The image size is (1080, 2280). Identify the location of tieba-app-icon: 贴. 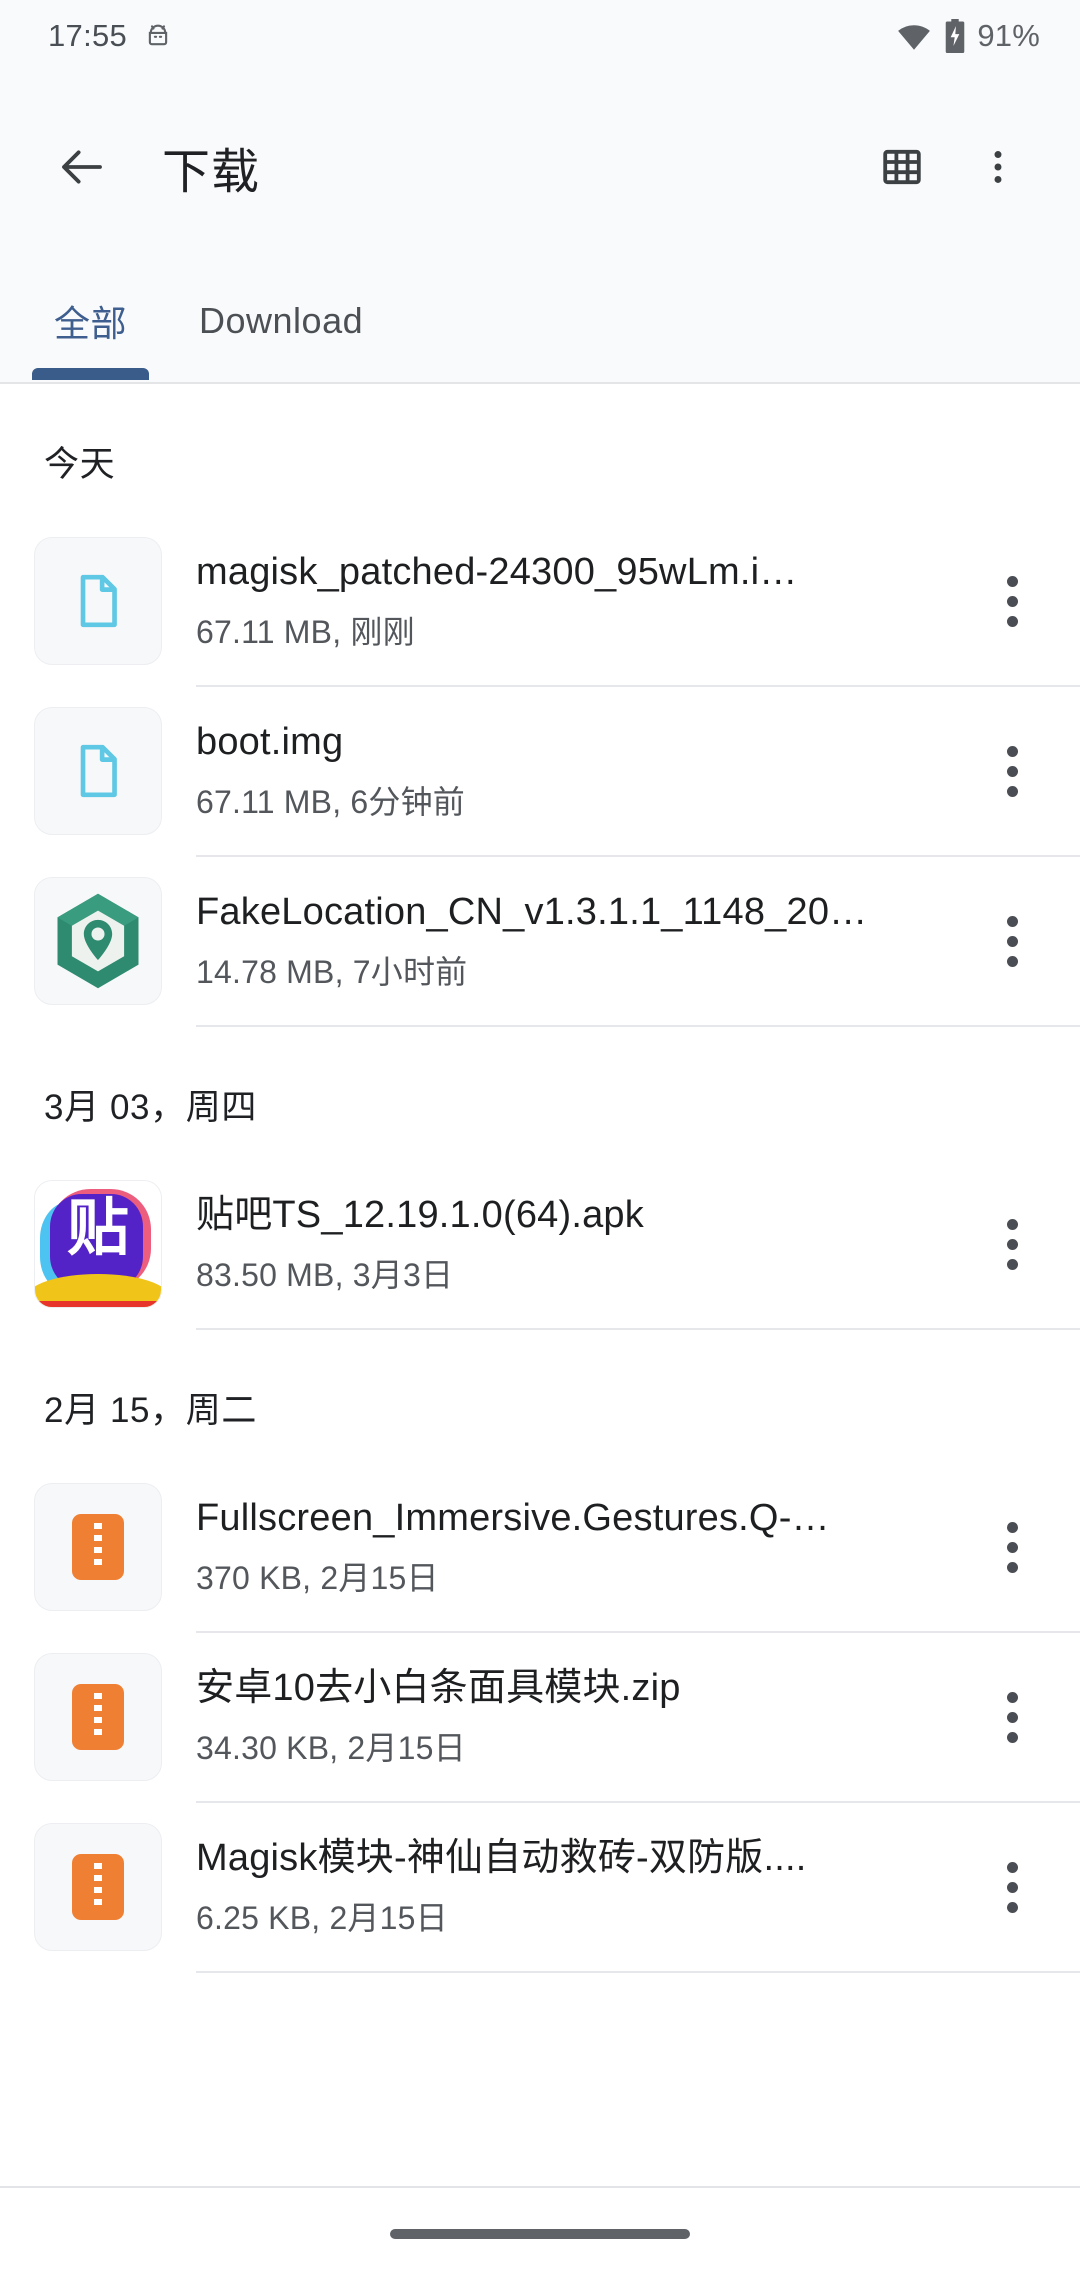
(98, 1244).